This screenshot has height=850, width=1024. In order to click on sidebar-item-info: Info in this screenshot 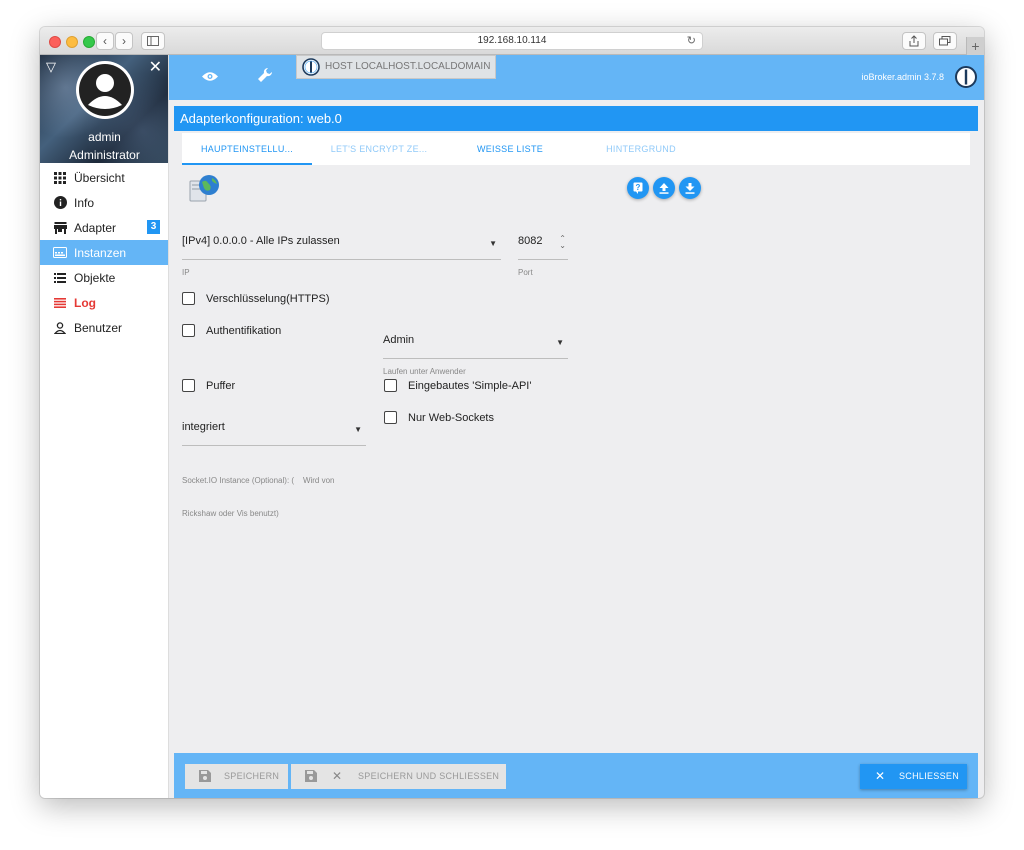, I will do `click(104, 202)`.